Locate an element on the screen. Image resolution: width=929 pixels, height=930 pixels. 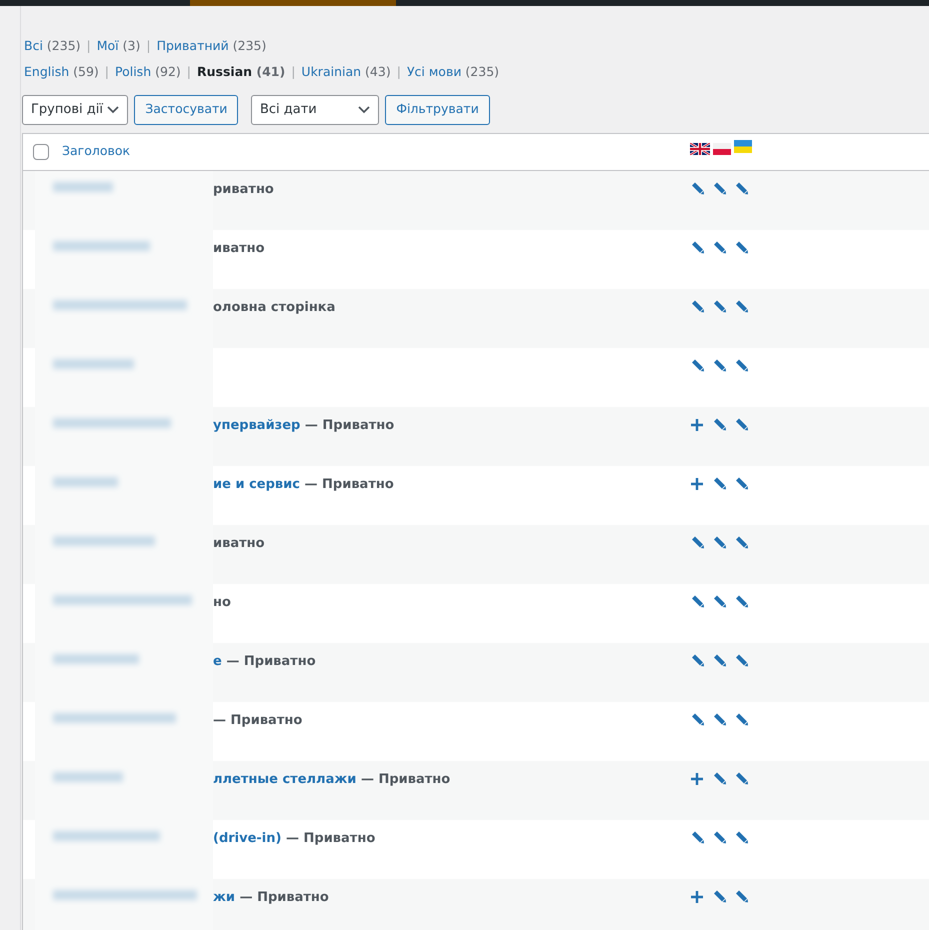
filter-link: Приватний (235) is located at coordinates (211, 46).